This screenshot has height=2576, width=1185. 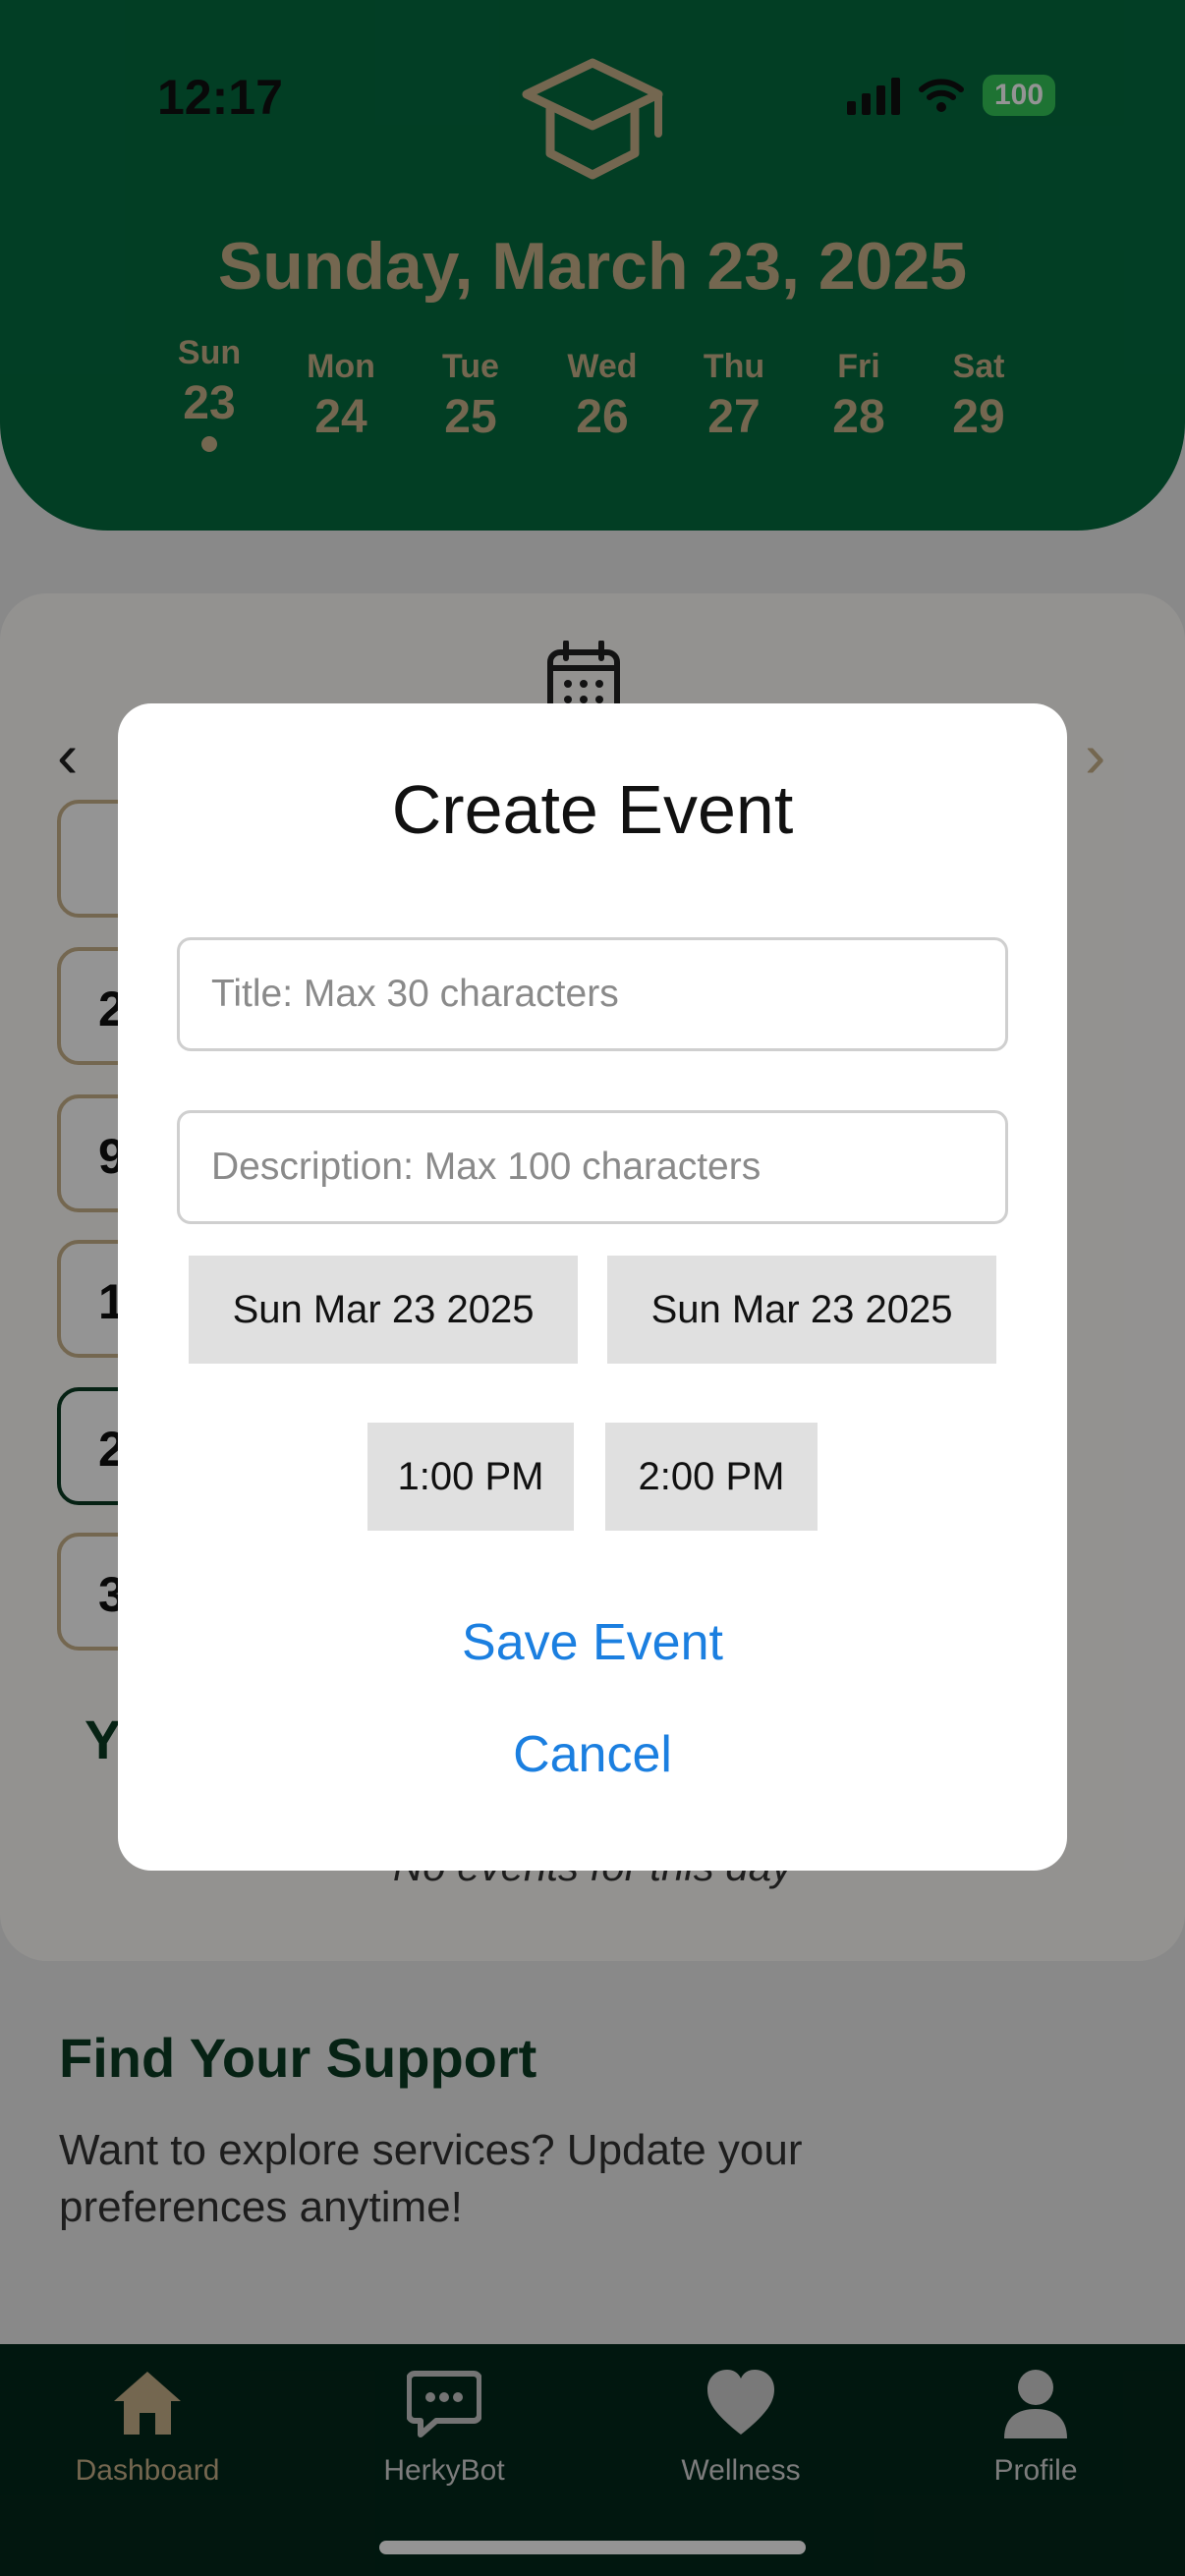 What do you see at coordinates (592, 1754) in the screenshot?
I see `cancel-button: Cancel` at bounding box center [592, 1754].